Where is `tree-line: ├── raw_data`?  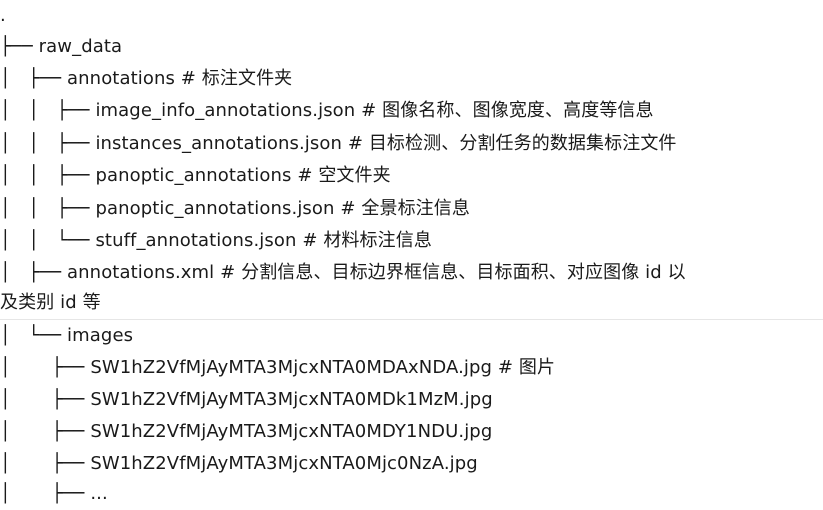 tree-line: ├── raw_data is located at coordinates (61, 47).